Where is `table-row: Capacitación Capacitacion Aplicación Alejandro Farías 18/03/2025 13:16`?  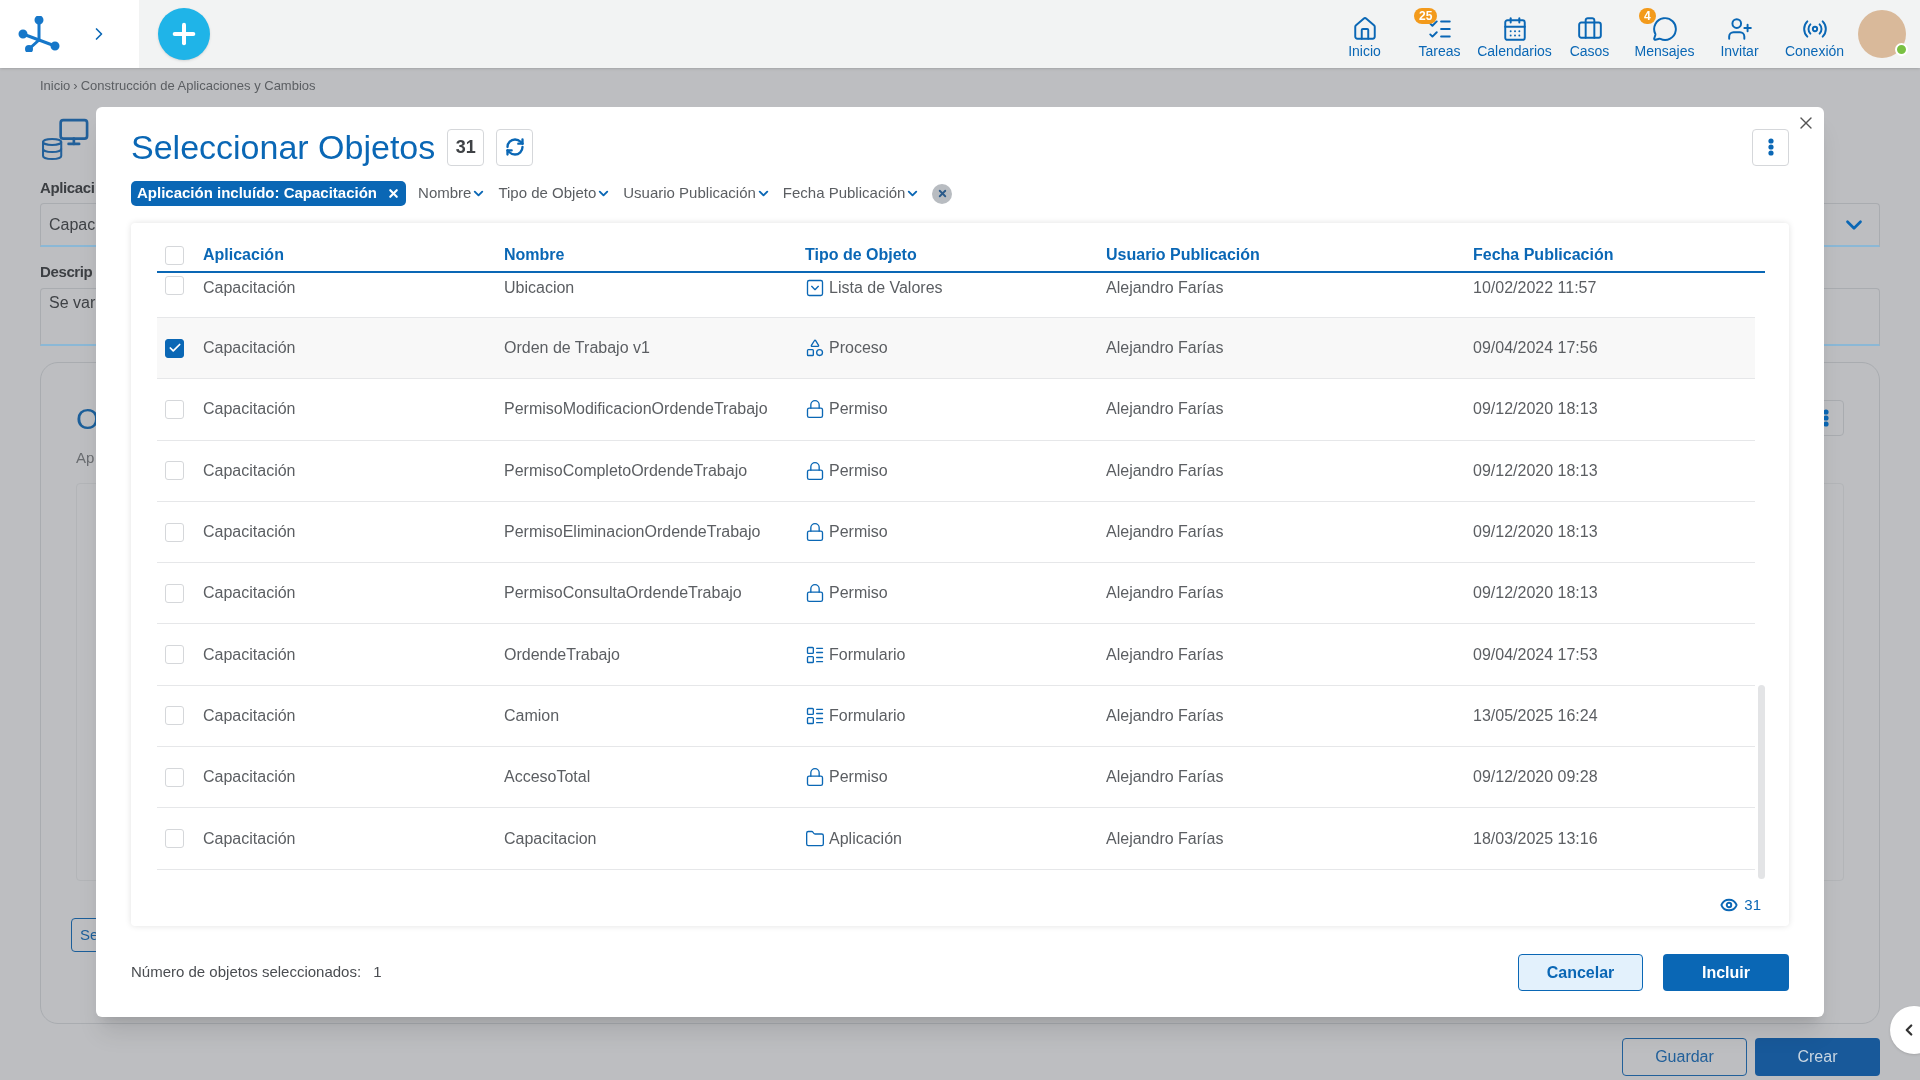 table-row: Capacitación Capacitacion Aplicación Alejandro Farías 18/03/2025 13:16 is located at coordinates (956, 839).